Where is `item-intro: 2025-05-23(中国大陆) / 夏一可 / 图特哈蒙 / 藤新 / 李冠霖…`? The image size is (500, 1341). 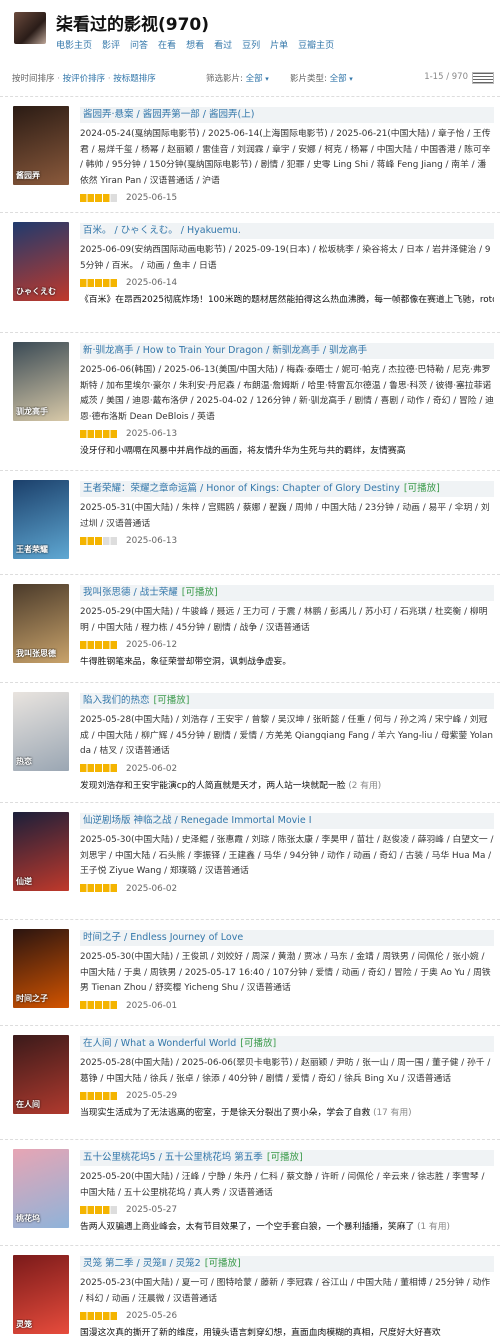 item-intro: 2025-05-23(中国大陆) / 夏一可 / 图特哈蒙 / 藤新 / 李冠霖… is located at coordinates (285, 1291).